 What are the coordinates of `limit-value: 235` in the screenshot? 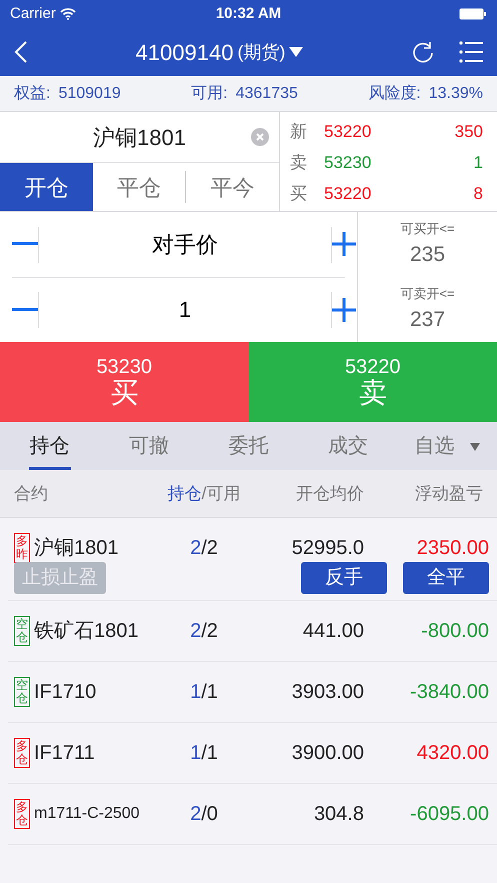 It's located at (428, 255).